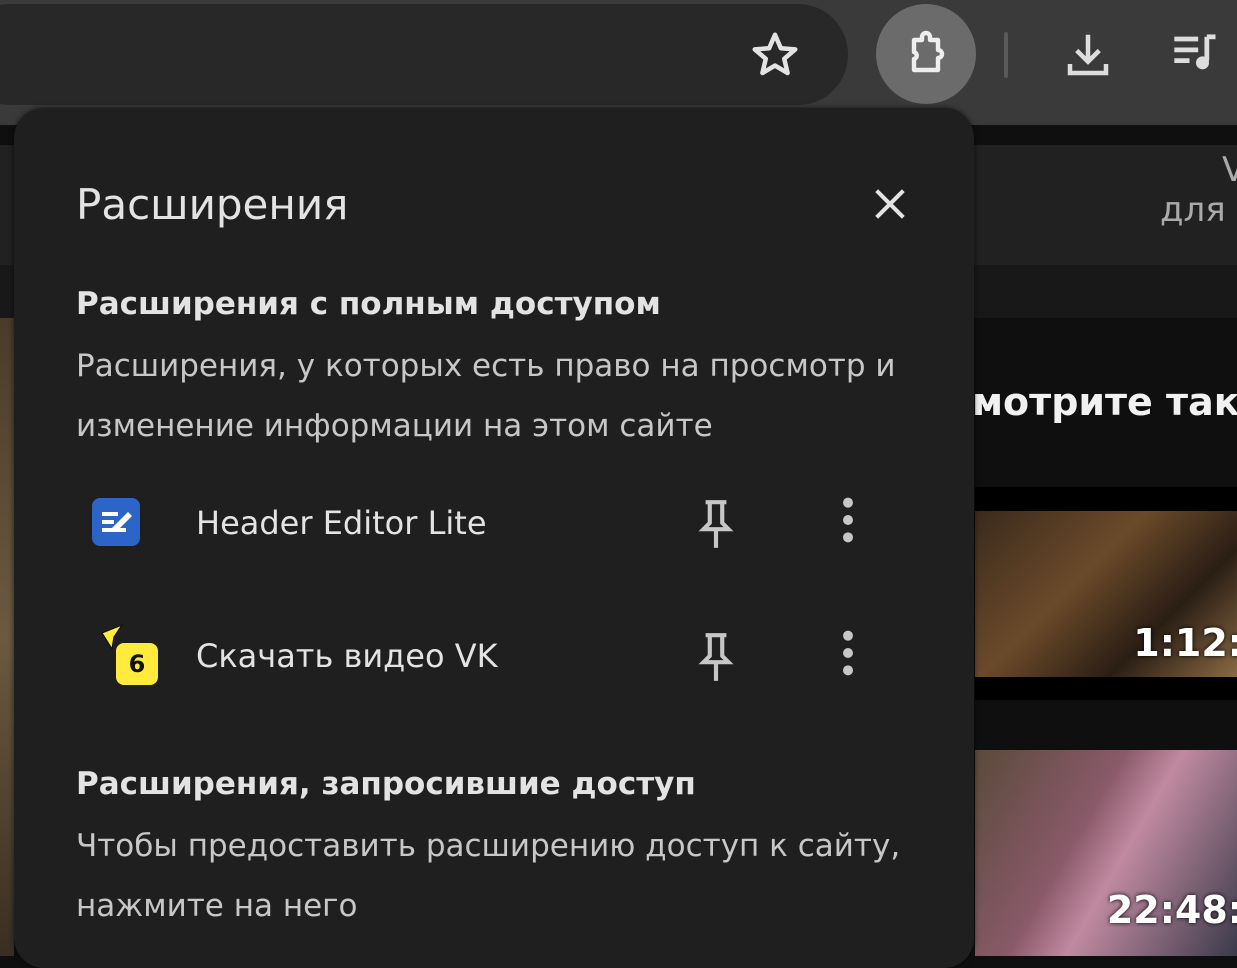 Image resolution: width=1237 pixels, height=968 pixels. I want to click on extensions-button, so click(926, 54).